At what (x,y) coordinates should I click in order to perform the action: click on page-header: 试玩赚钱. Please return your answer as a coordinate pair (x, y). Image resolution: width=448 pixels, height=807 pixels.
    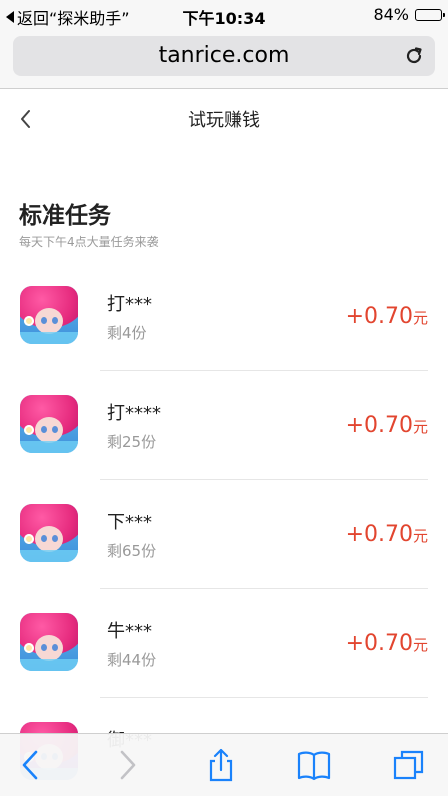
    Looking at the image, I should click on (224, 119).